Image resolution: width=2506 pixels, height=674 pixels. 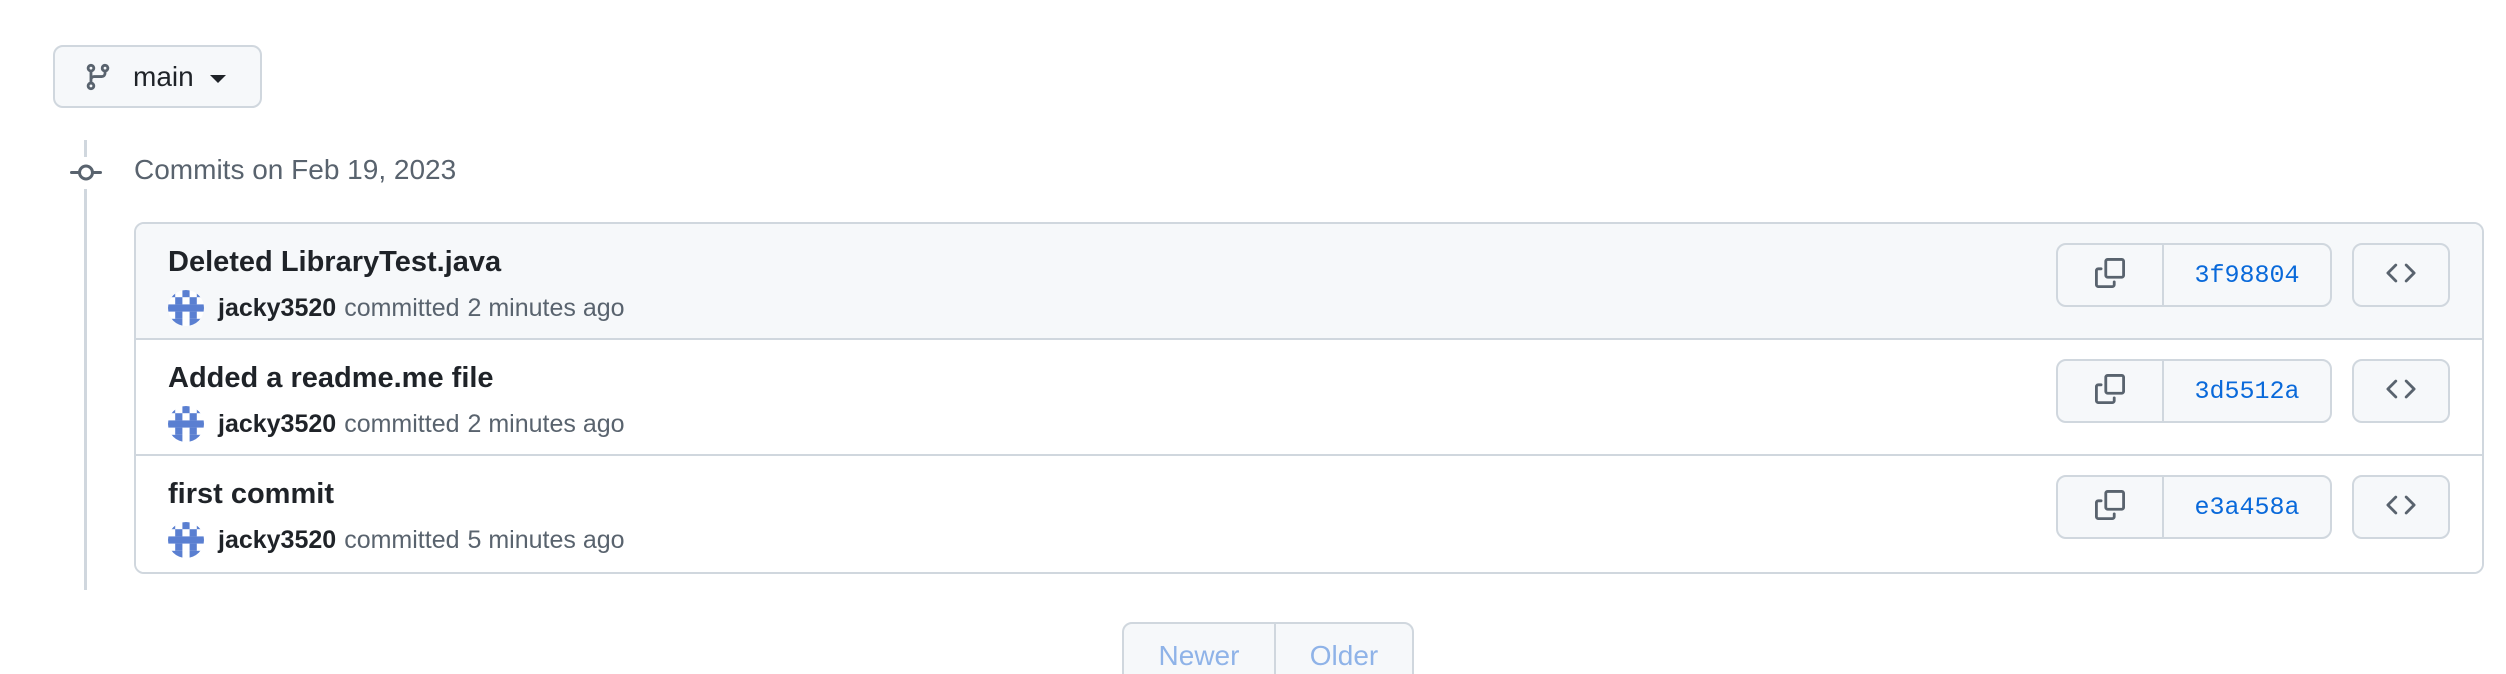 What do you see at coordinates (334, 262) in the screenshot?
I see `commit-title-link: Deleted LibraryTest.java` at bounding box center [334, 262].